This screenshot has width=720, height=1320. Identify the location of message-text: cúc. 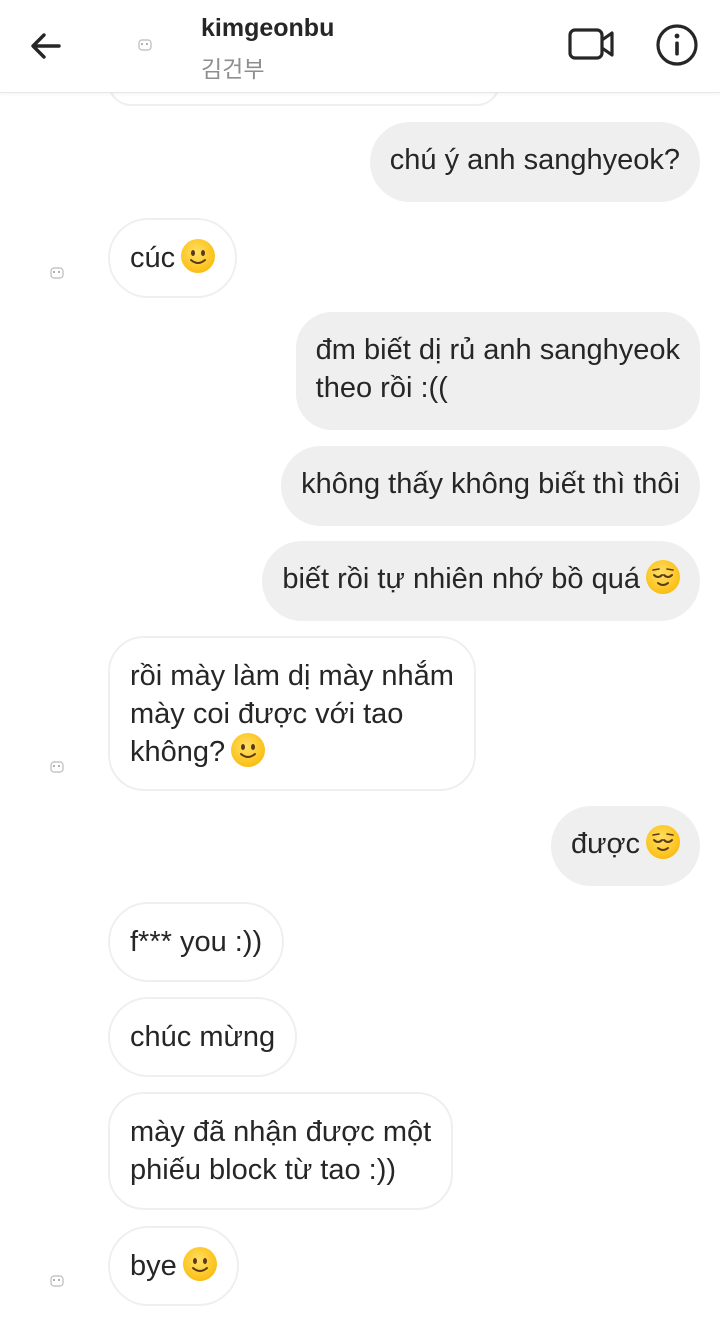
(153, 258).